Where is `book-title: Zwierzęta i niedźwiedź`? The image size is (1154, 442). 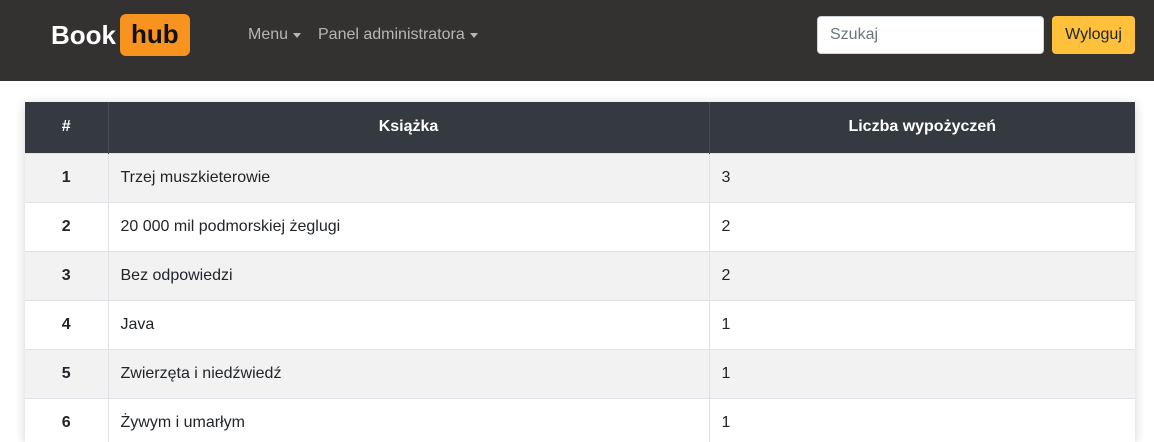
book-title: Zwierzęta i niedźwiedź is located at coordinates (409, 373).